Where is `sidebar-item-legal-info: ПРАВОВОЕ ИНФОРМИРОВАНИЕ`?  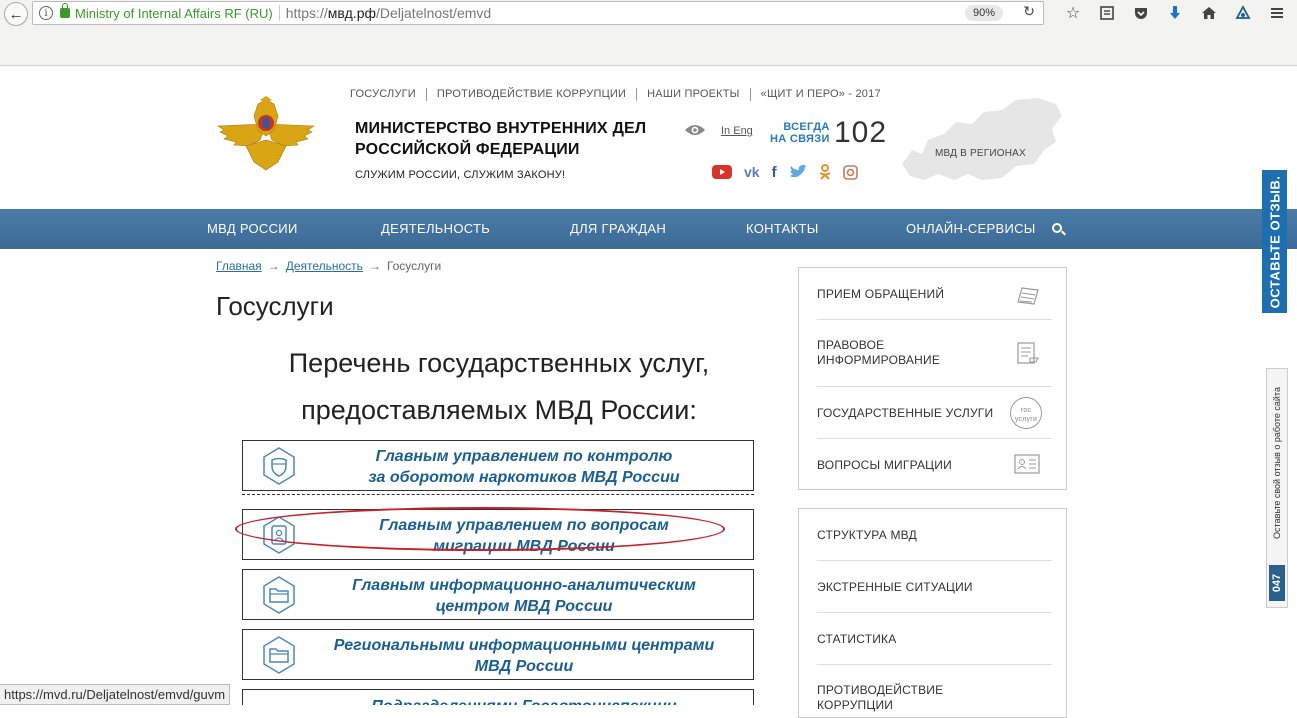
sidebar-item-legal-info: ПРАВОВОЕ ИНФОРМИРОВАНИЕ is located at coordinates (934, 353).